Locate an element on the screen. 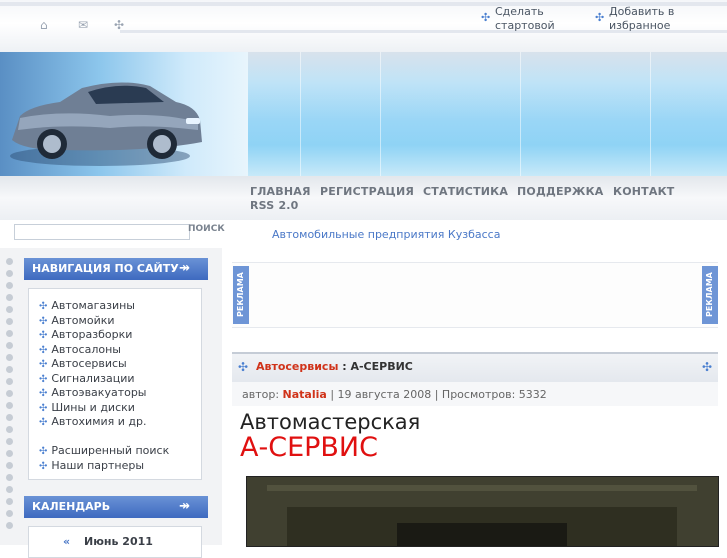  ad-label-right: РЕКЛАМА is located at coordinates (710, 295).